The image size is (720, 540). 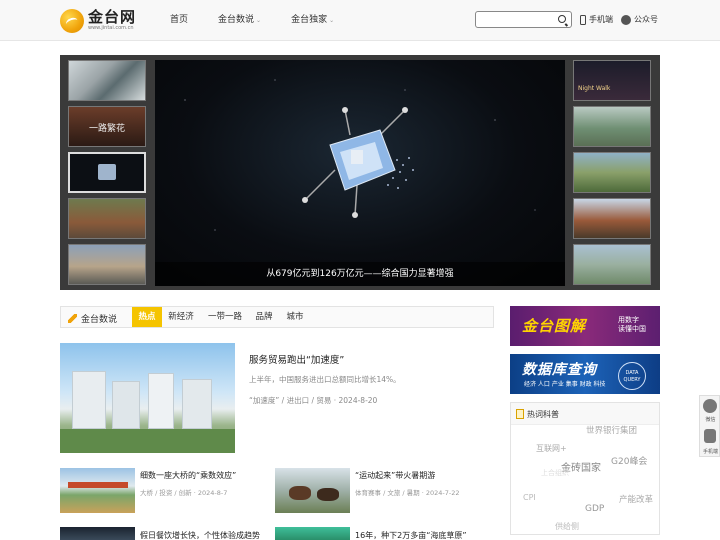 What do you see at coordinates (200, 535) in the screenshot?
I see `news-title: 假日餐饮增长快，个性体验成趋势` at bounding box center [200, 535].